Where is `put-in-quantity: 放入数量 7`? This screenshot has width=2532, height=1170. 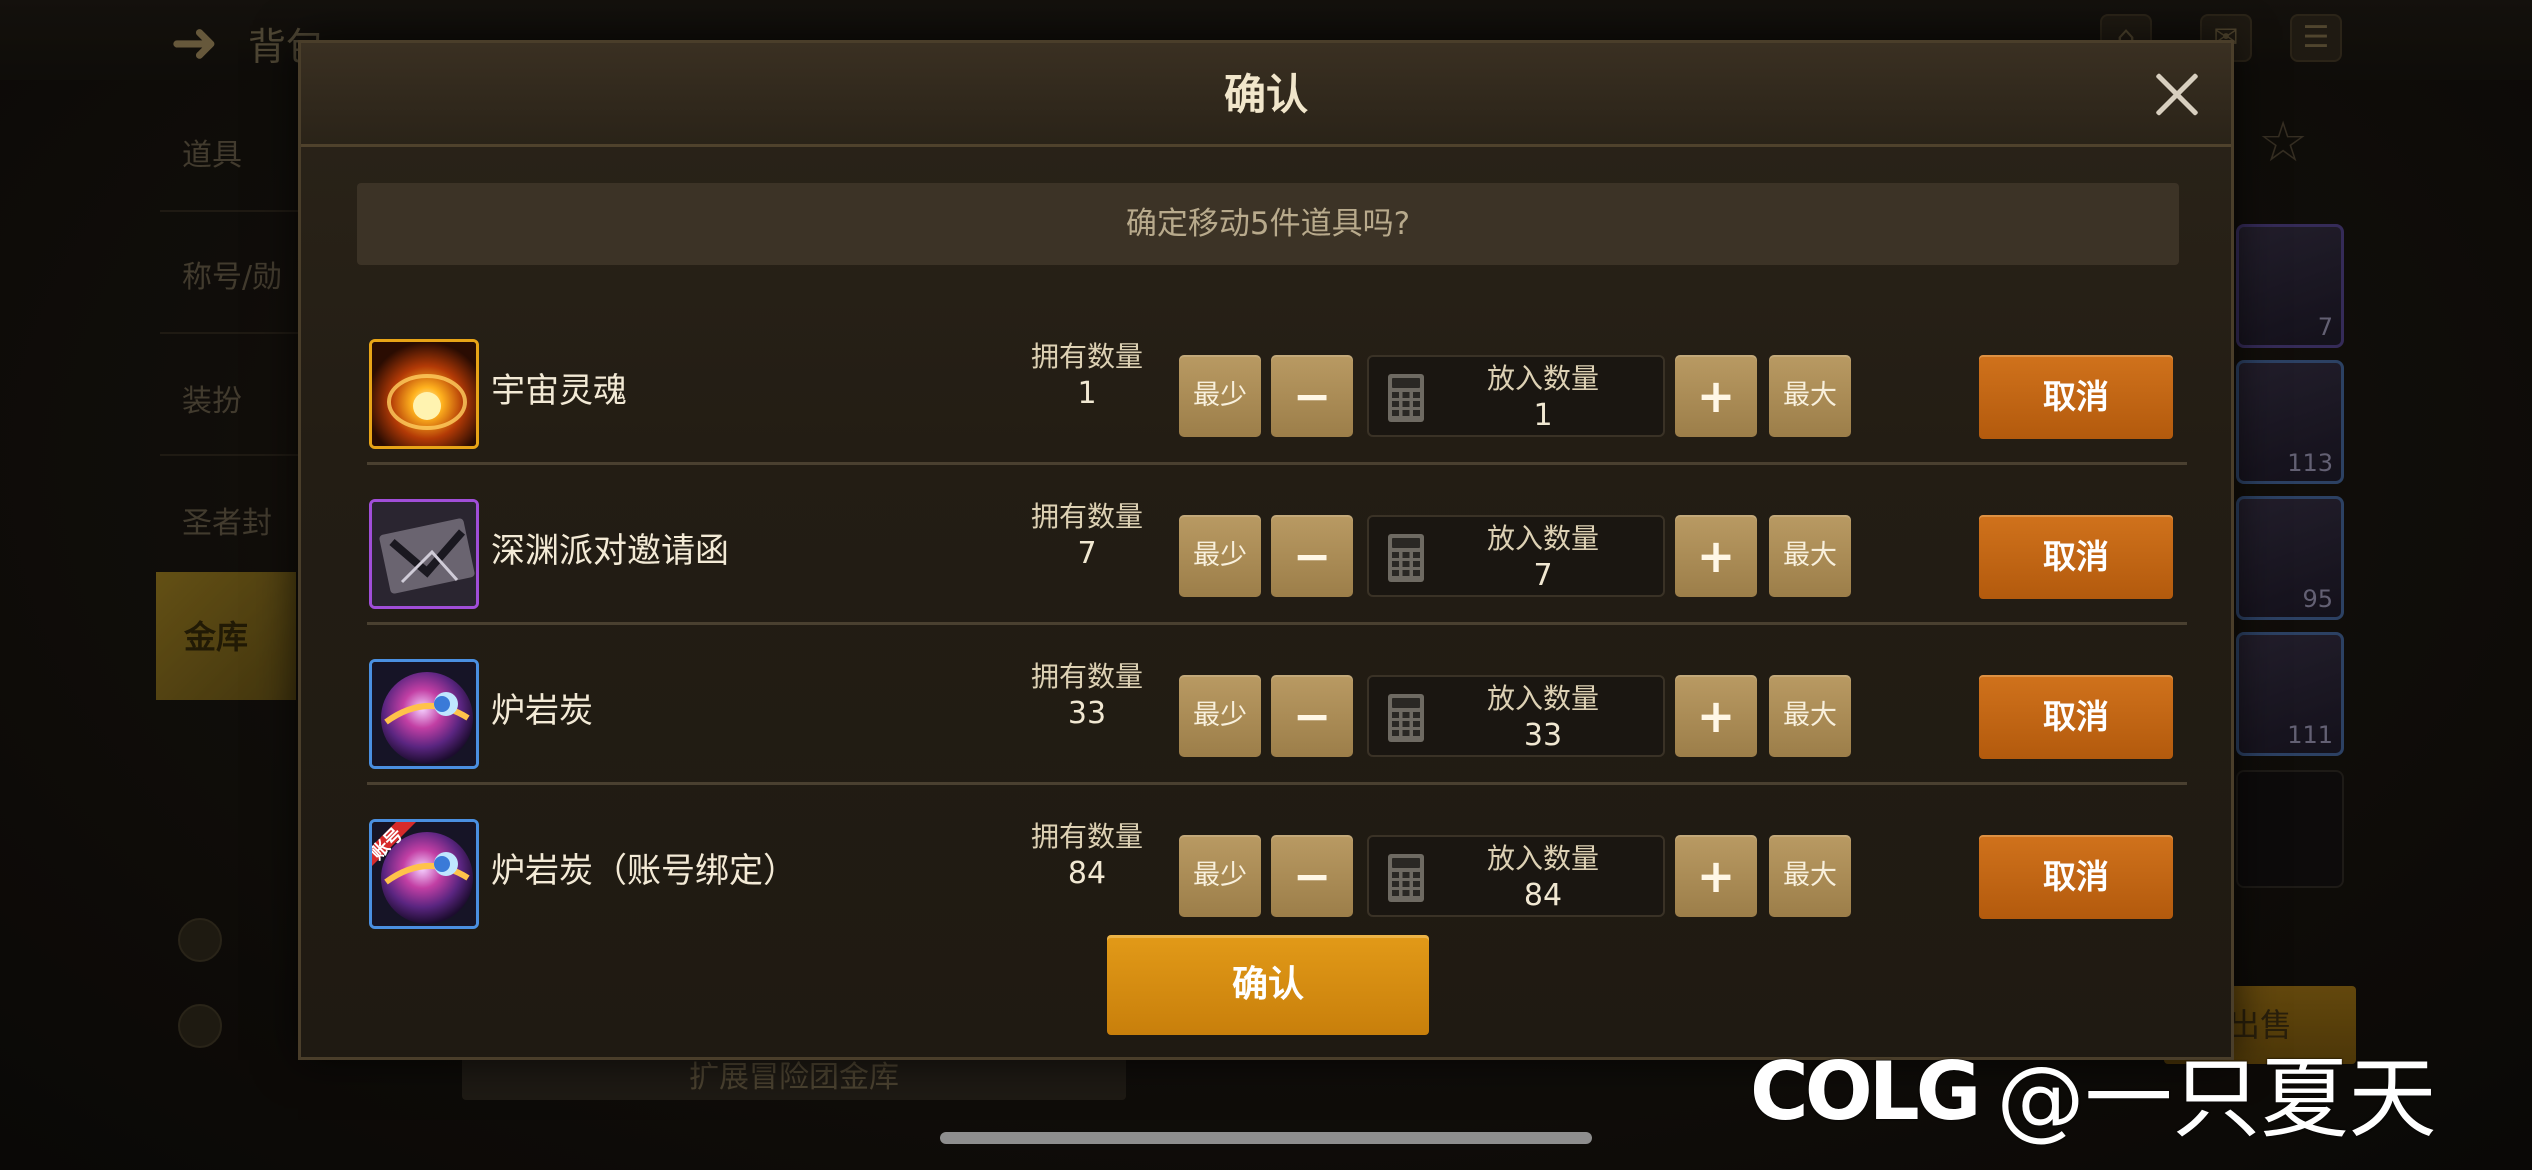
put-in-quantity: 放入数量 7 is located at coordinates (1543, 558).